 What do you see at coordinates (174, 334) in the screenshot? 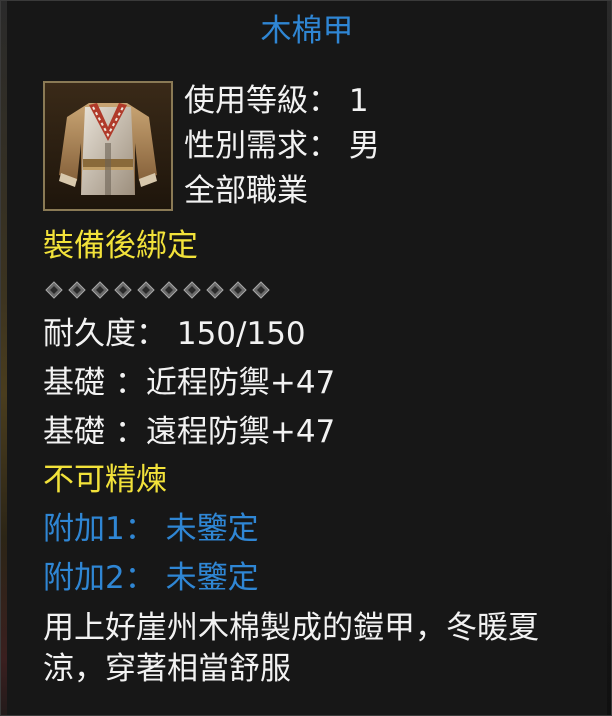
I see `durability: 耐久度： 150/150` at bounding box center [174, 334].